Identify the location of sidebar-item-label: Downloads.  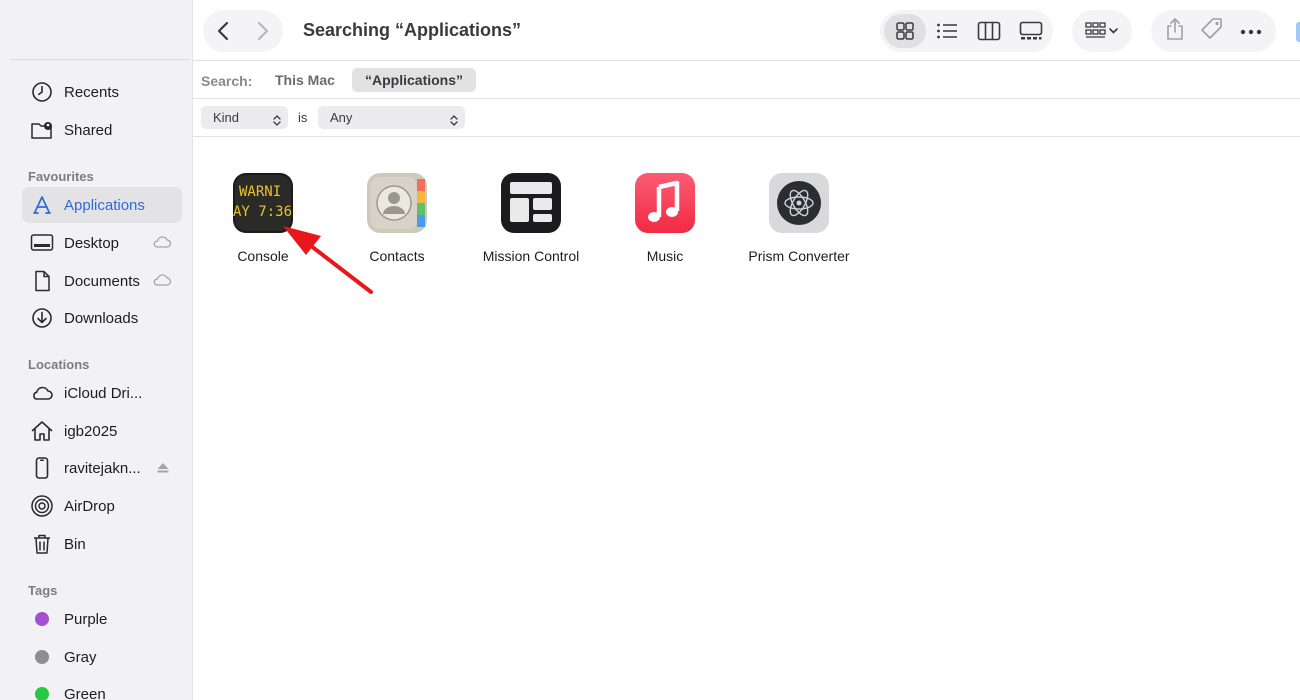
(101, 318).